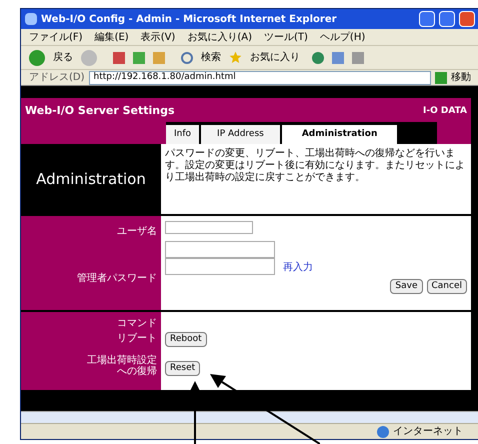  I want to click on reset-button: Reset, so click(182, 368).